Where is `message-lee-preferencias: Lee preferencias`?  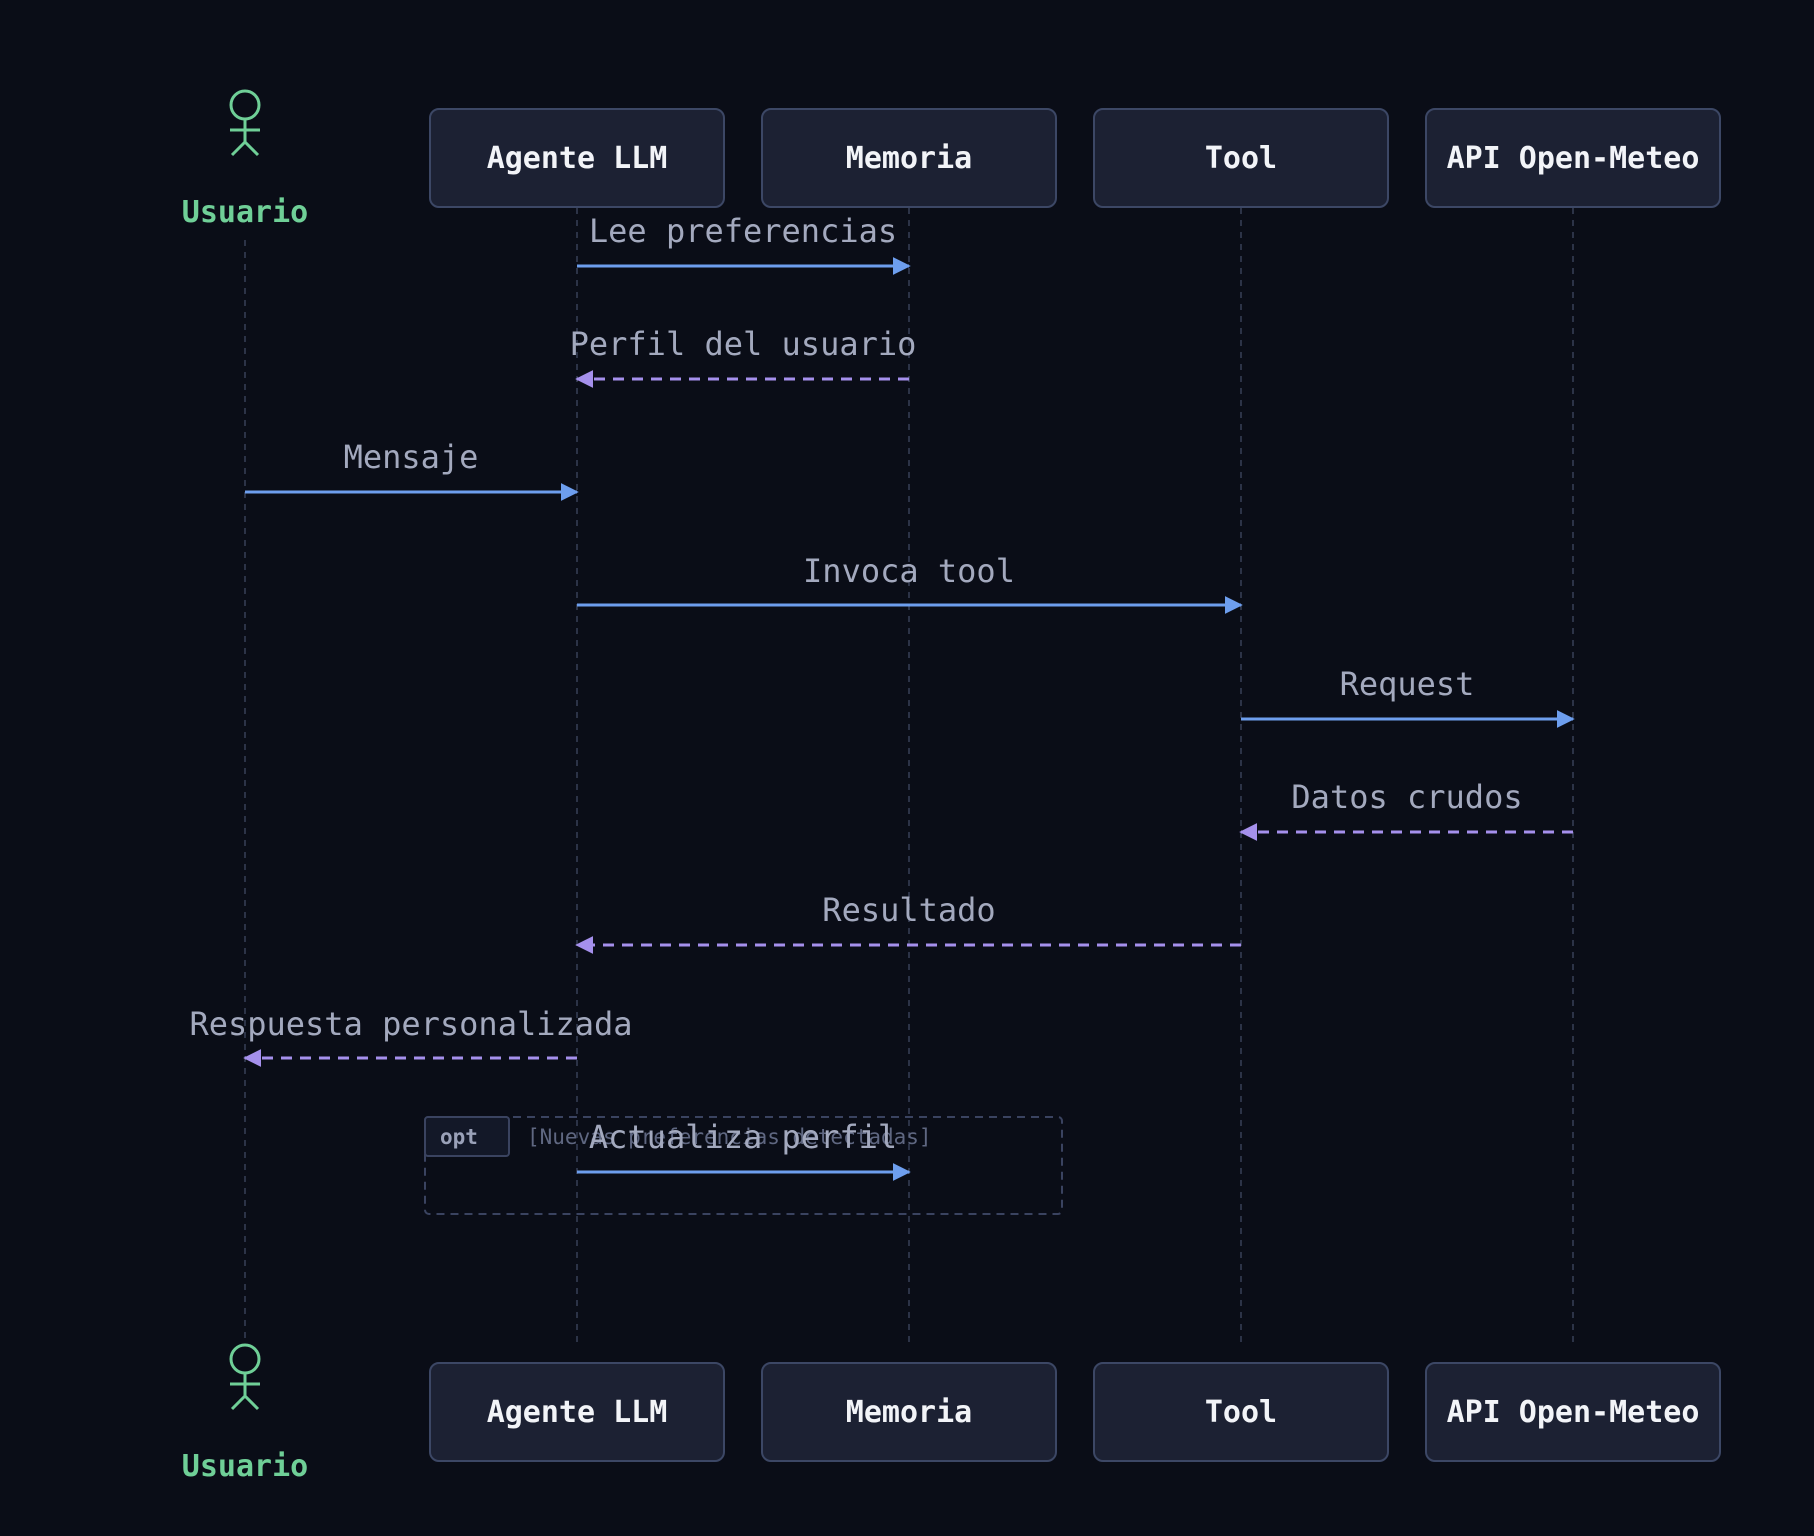 message-lee-preferencias: Lee preferencias is located at coordinates (744, 243).